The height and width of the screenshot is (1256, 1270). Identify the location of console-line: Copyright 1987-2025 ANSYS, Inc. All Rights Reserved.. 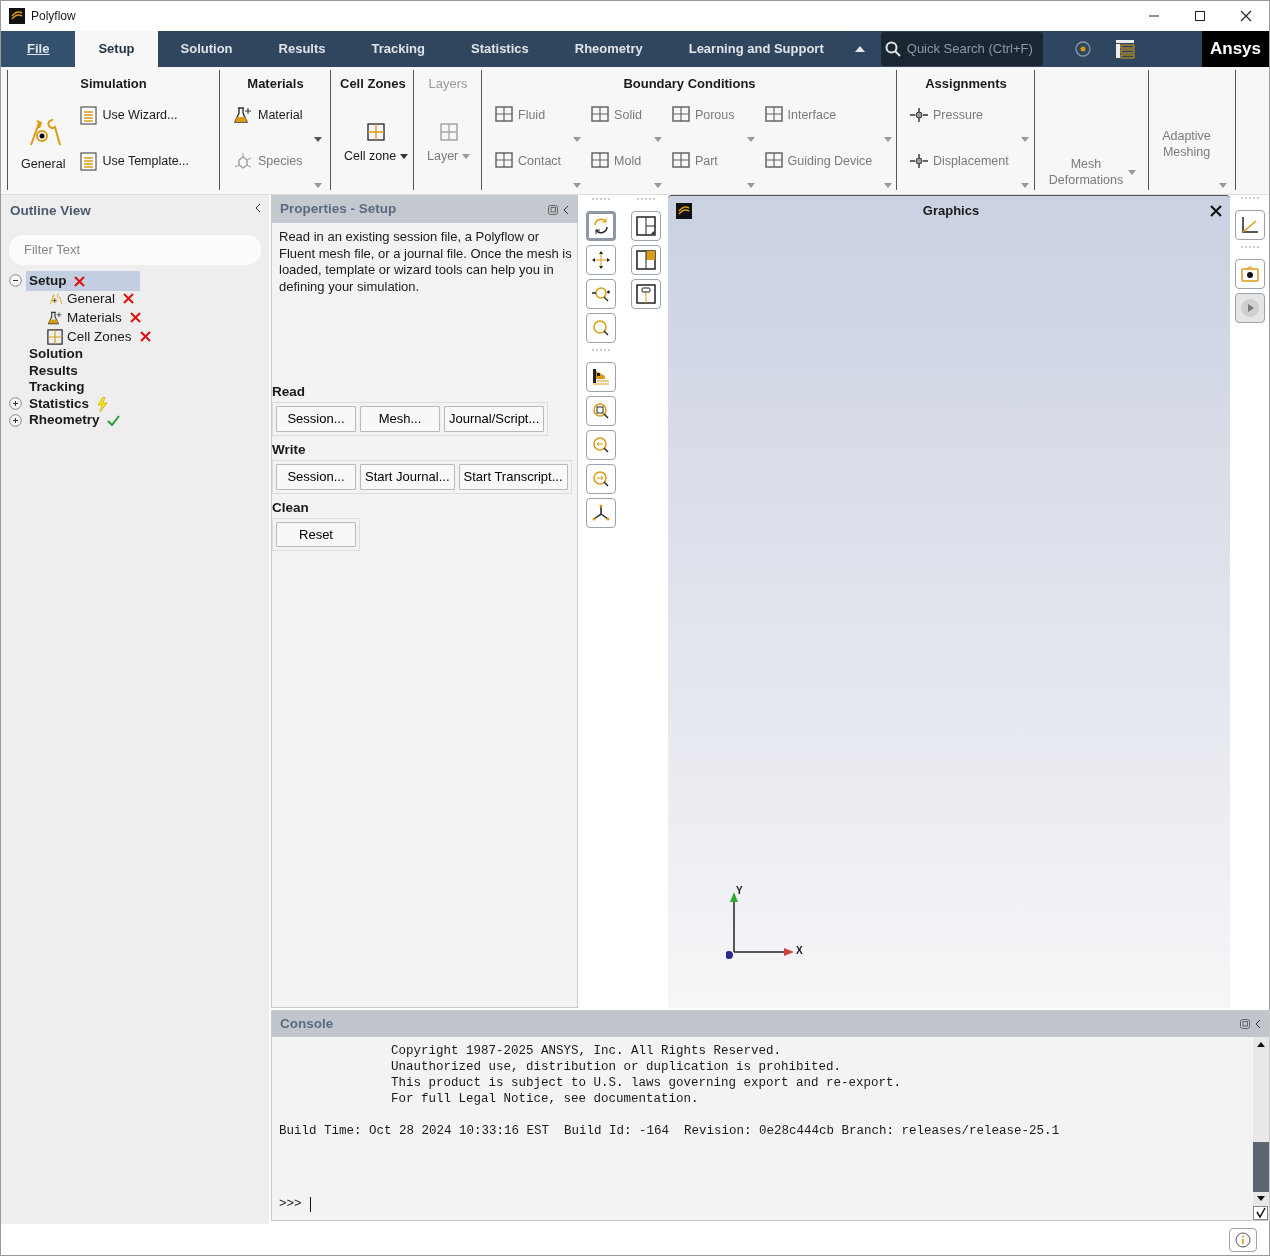
(586, 1051).